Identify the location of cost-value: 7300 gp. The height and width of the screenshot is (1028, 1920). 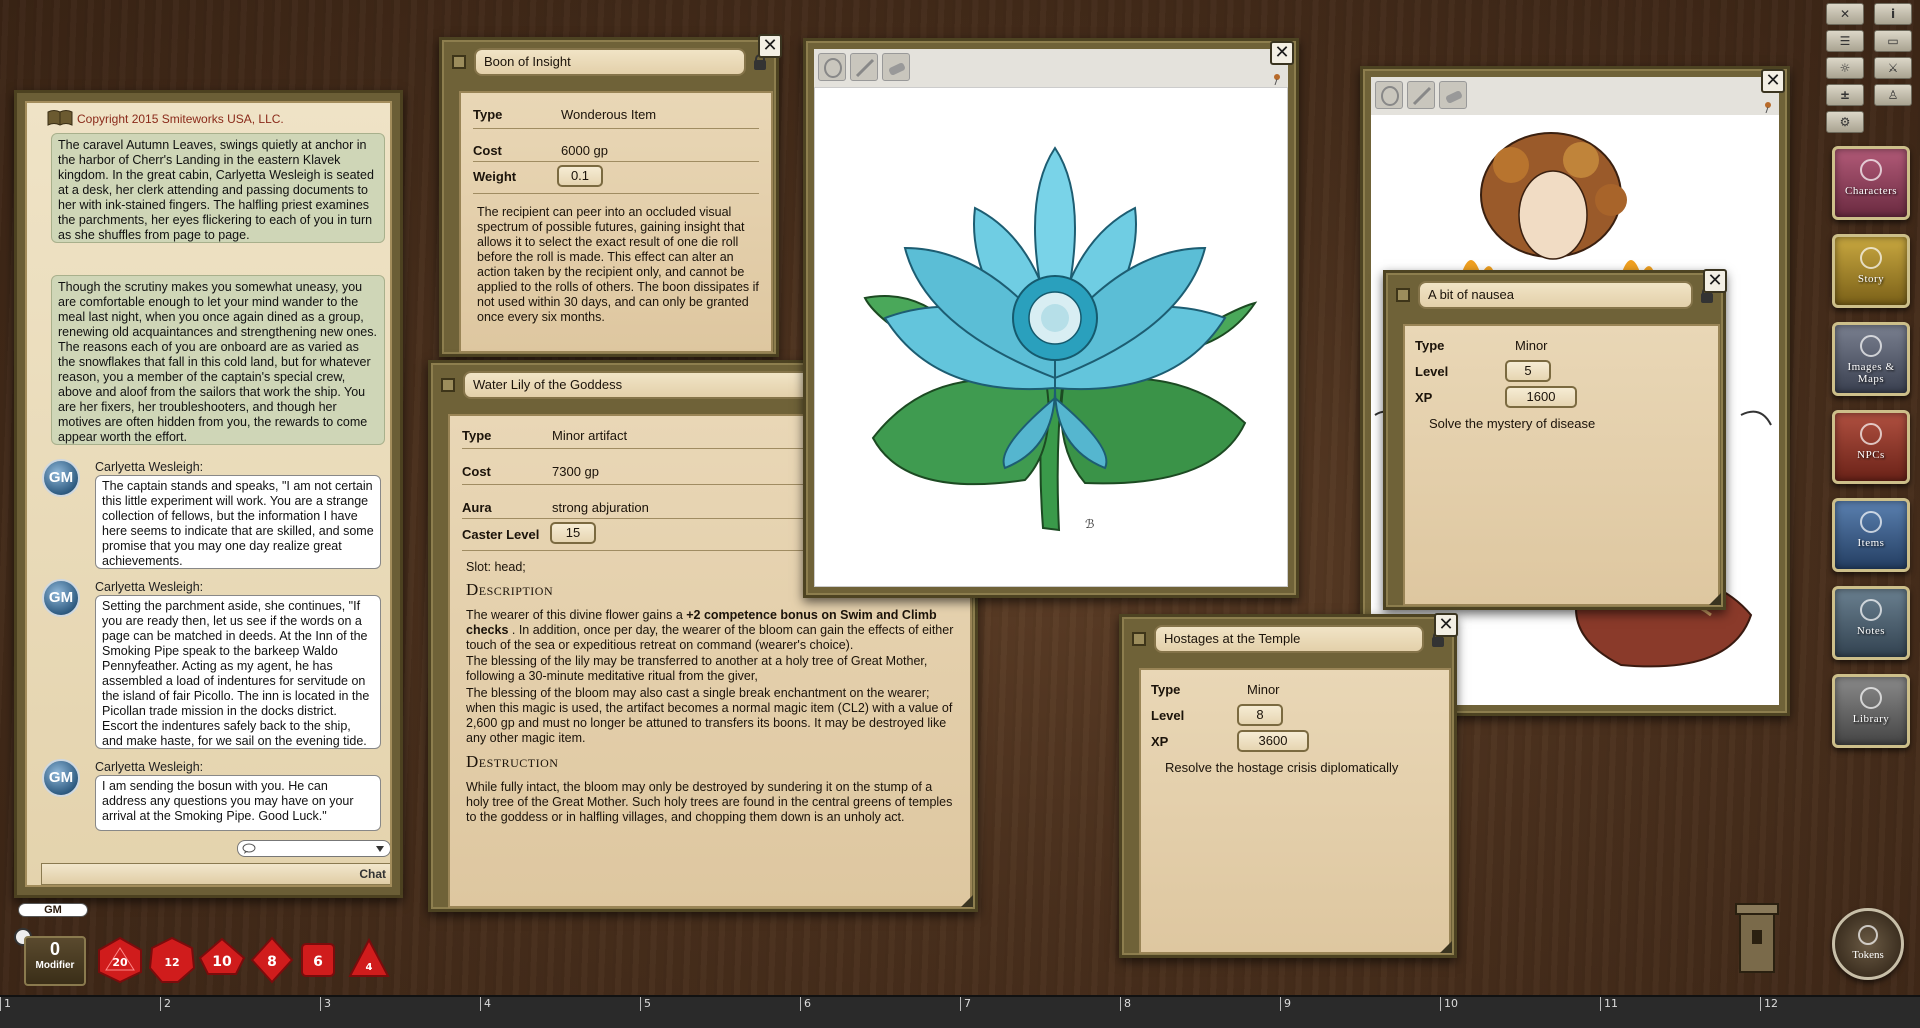
(575, 471).